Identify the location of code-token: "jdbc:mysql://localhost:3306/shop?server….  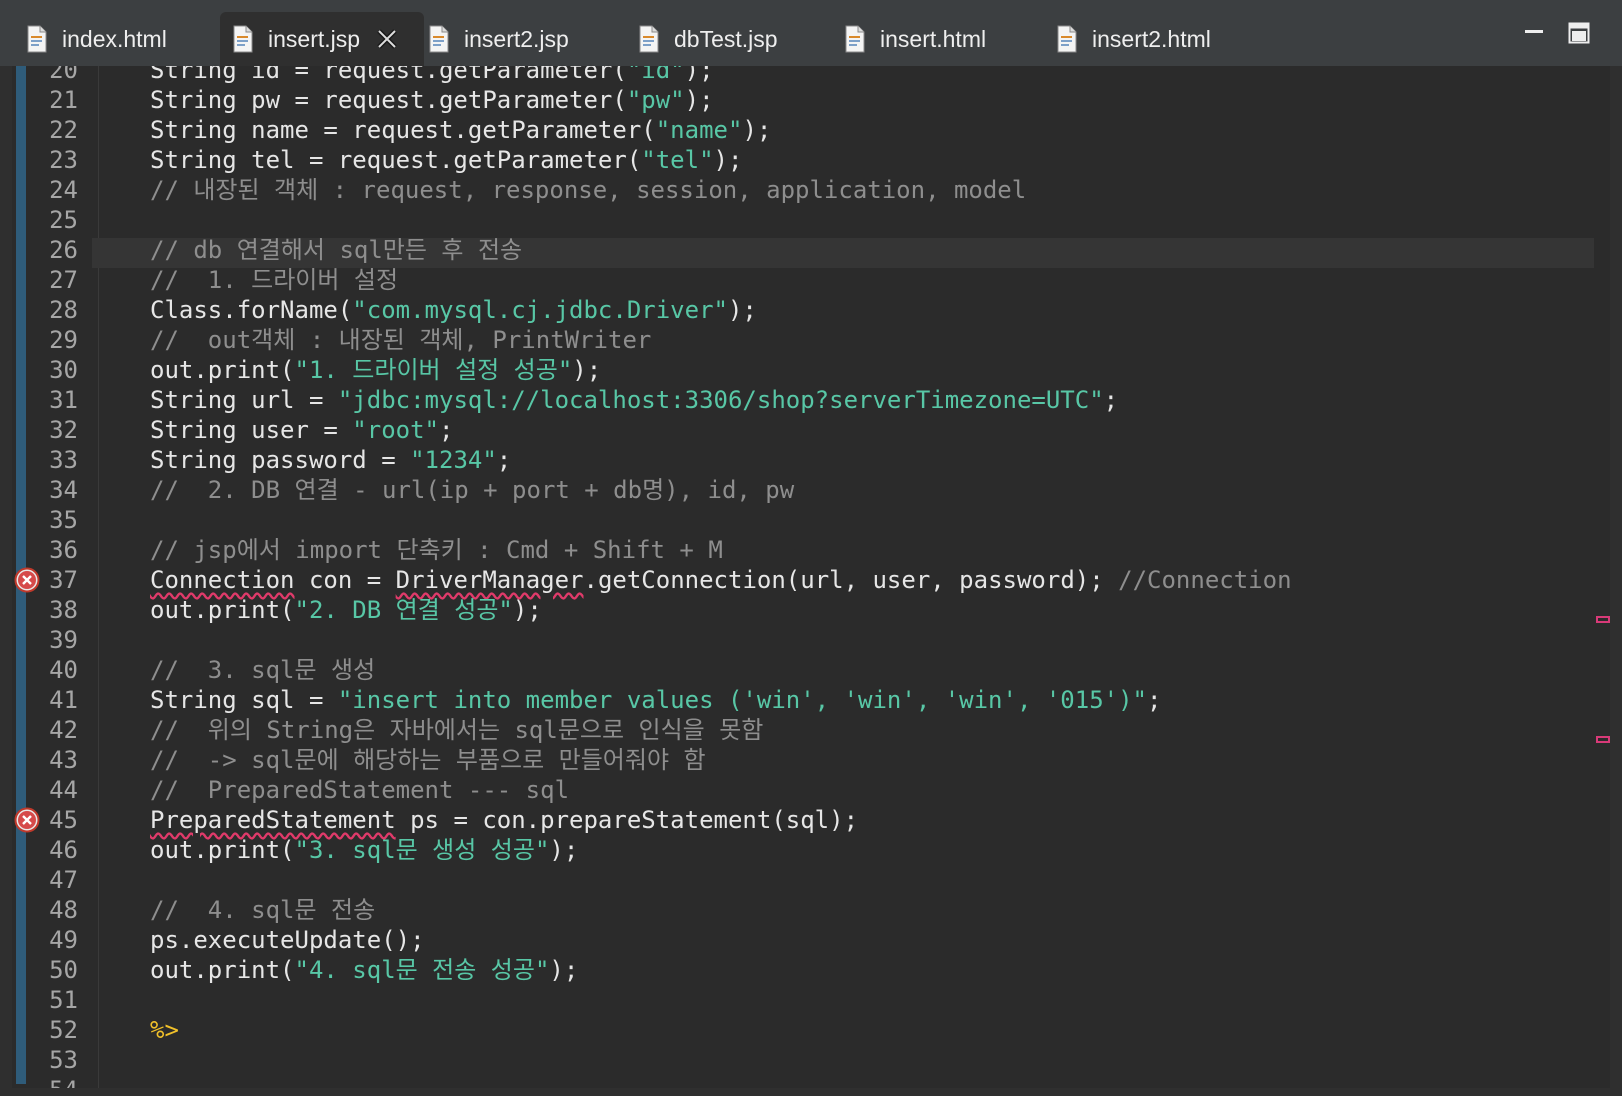
(720, 400).